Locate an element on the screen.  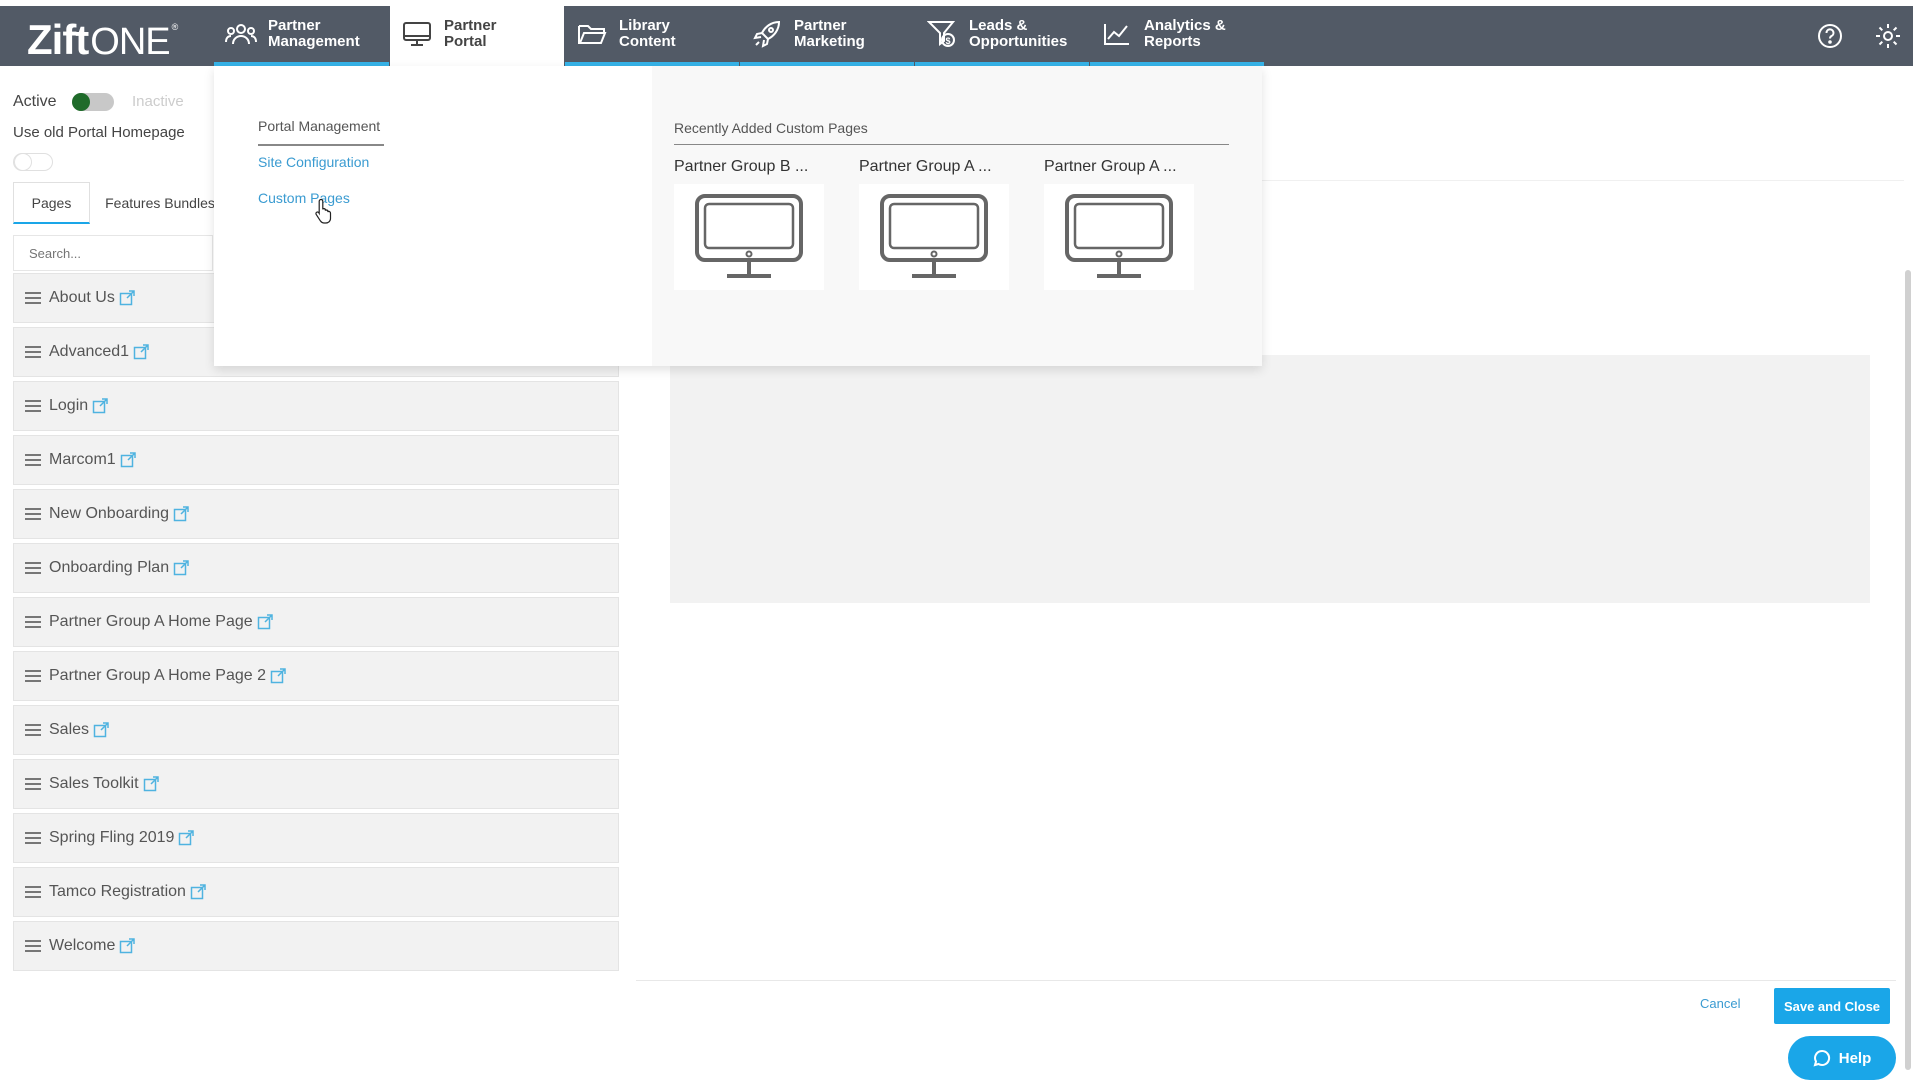
gear-icon is located at coordinates (1888, 36).